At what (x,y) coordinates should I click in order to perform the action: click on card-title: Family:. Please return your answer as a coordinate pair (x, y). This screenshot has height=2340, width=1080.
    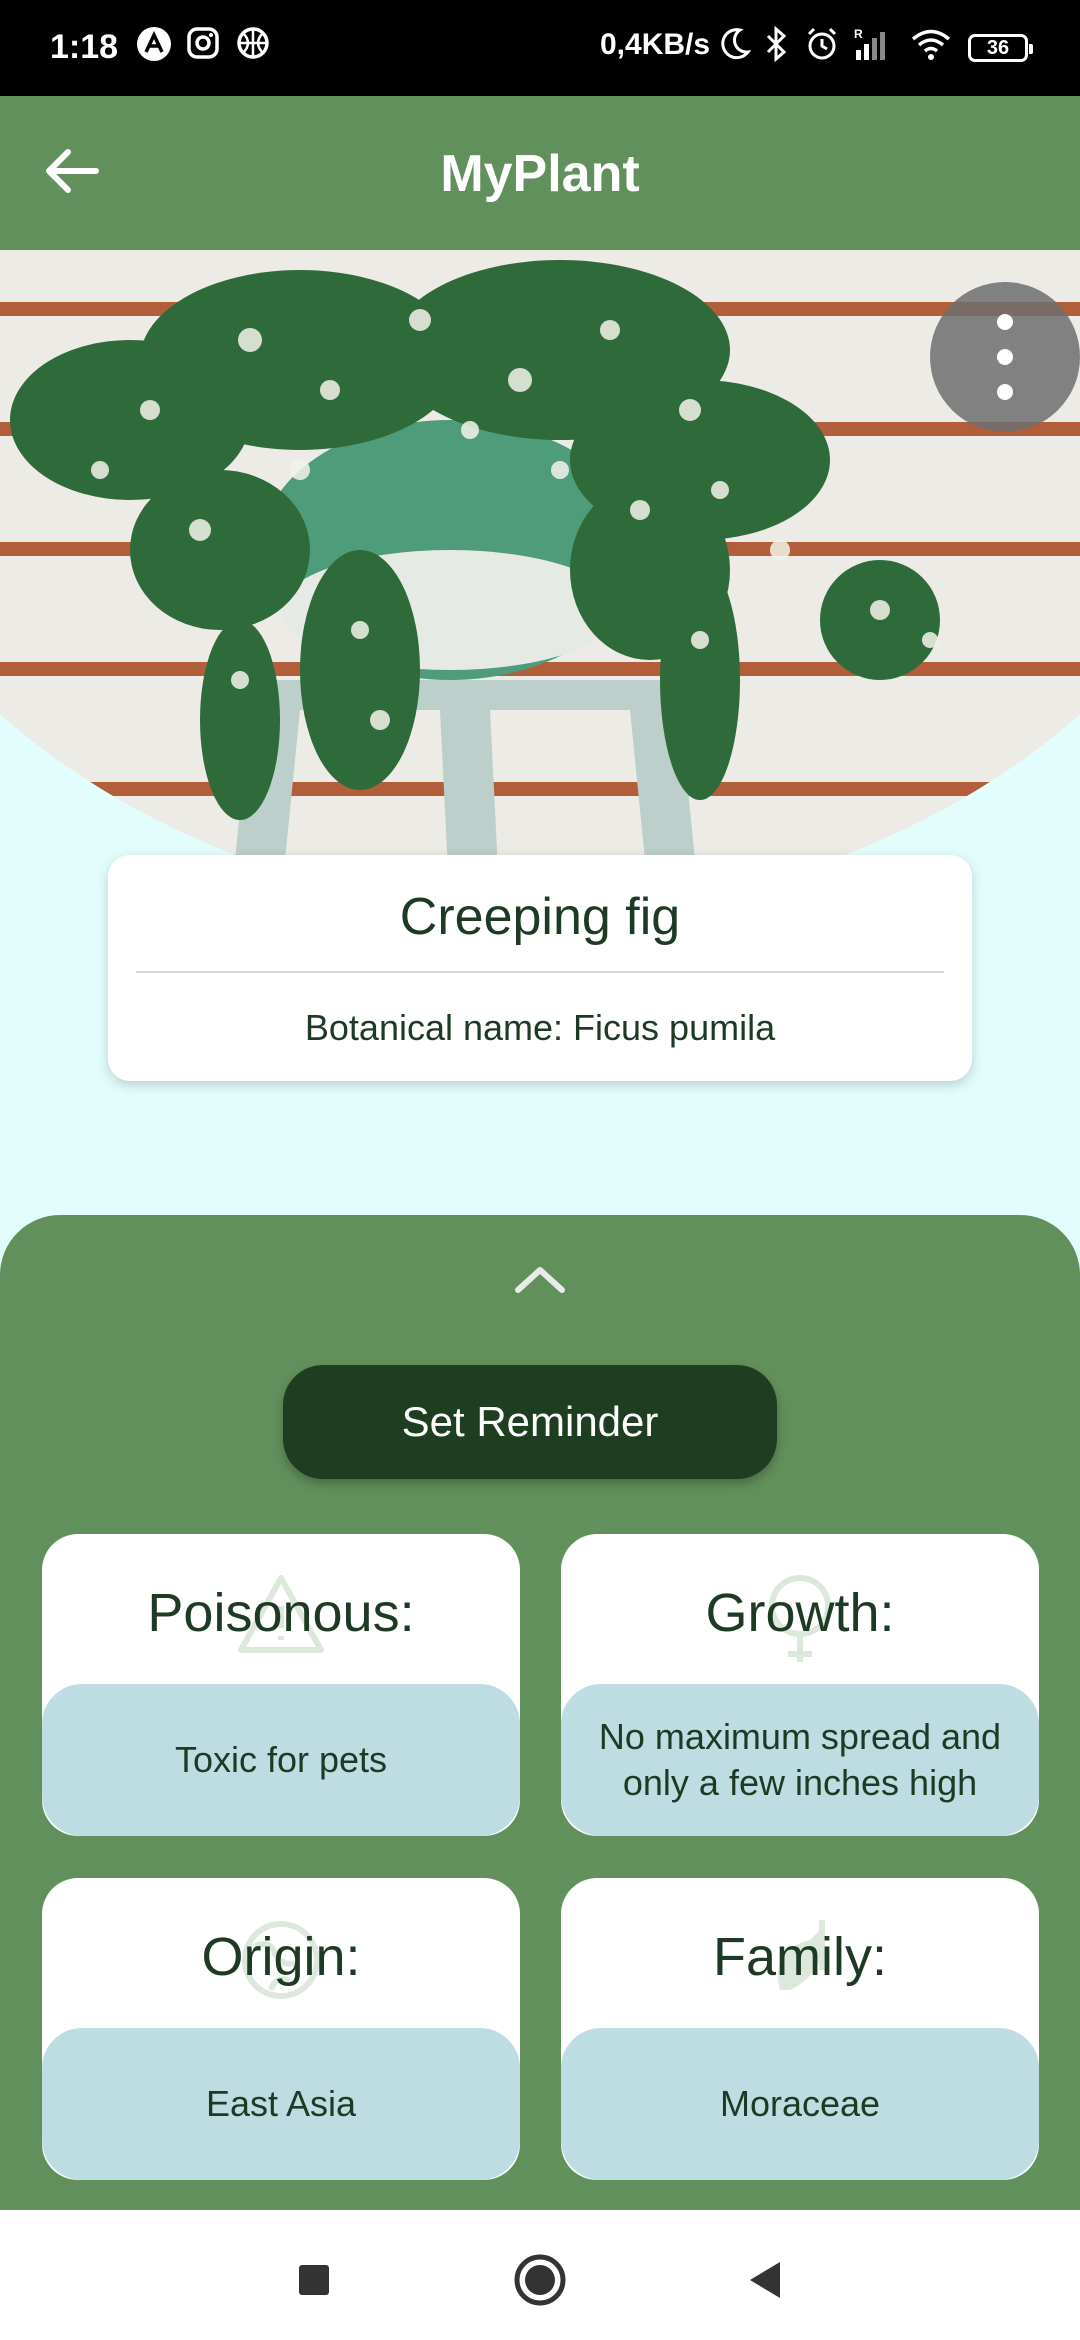
    Looking at the image, I should click on (800, 1957).